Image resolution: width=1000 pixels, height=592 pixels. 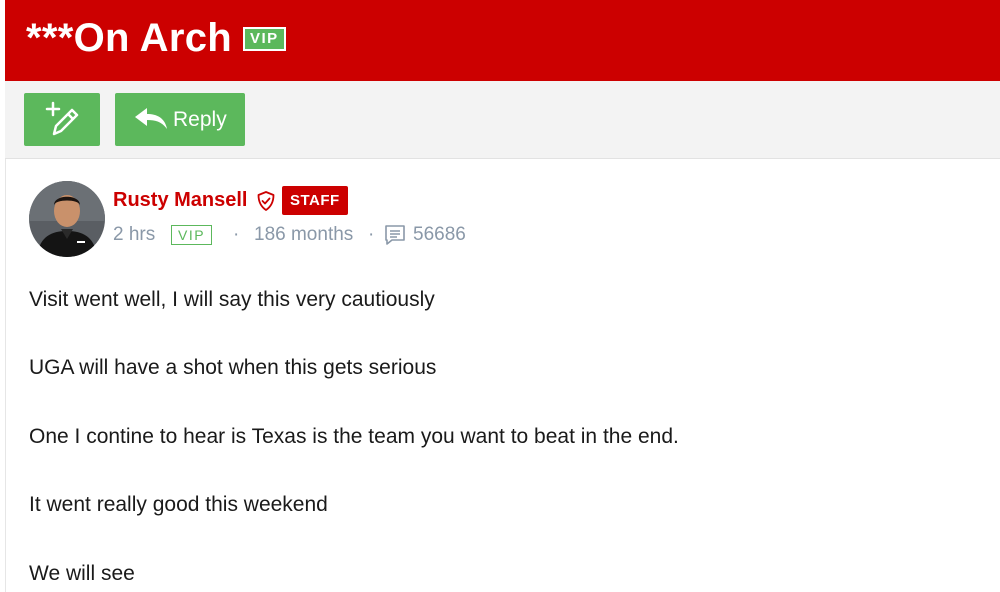 What do you see at coordinates (315, 200) in the screenshot?
I see `staff-badge: STAFF` at bounding box center [315, 200].